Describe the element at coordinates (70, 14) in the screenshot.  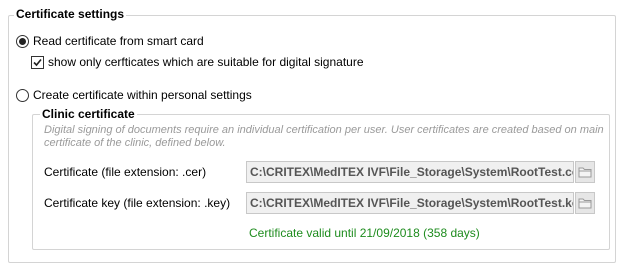
I see `certificate-settings-title: Certificate settings` at that location.